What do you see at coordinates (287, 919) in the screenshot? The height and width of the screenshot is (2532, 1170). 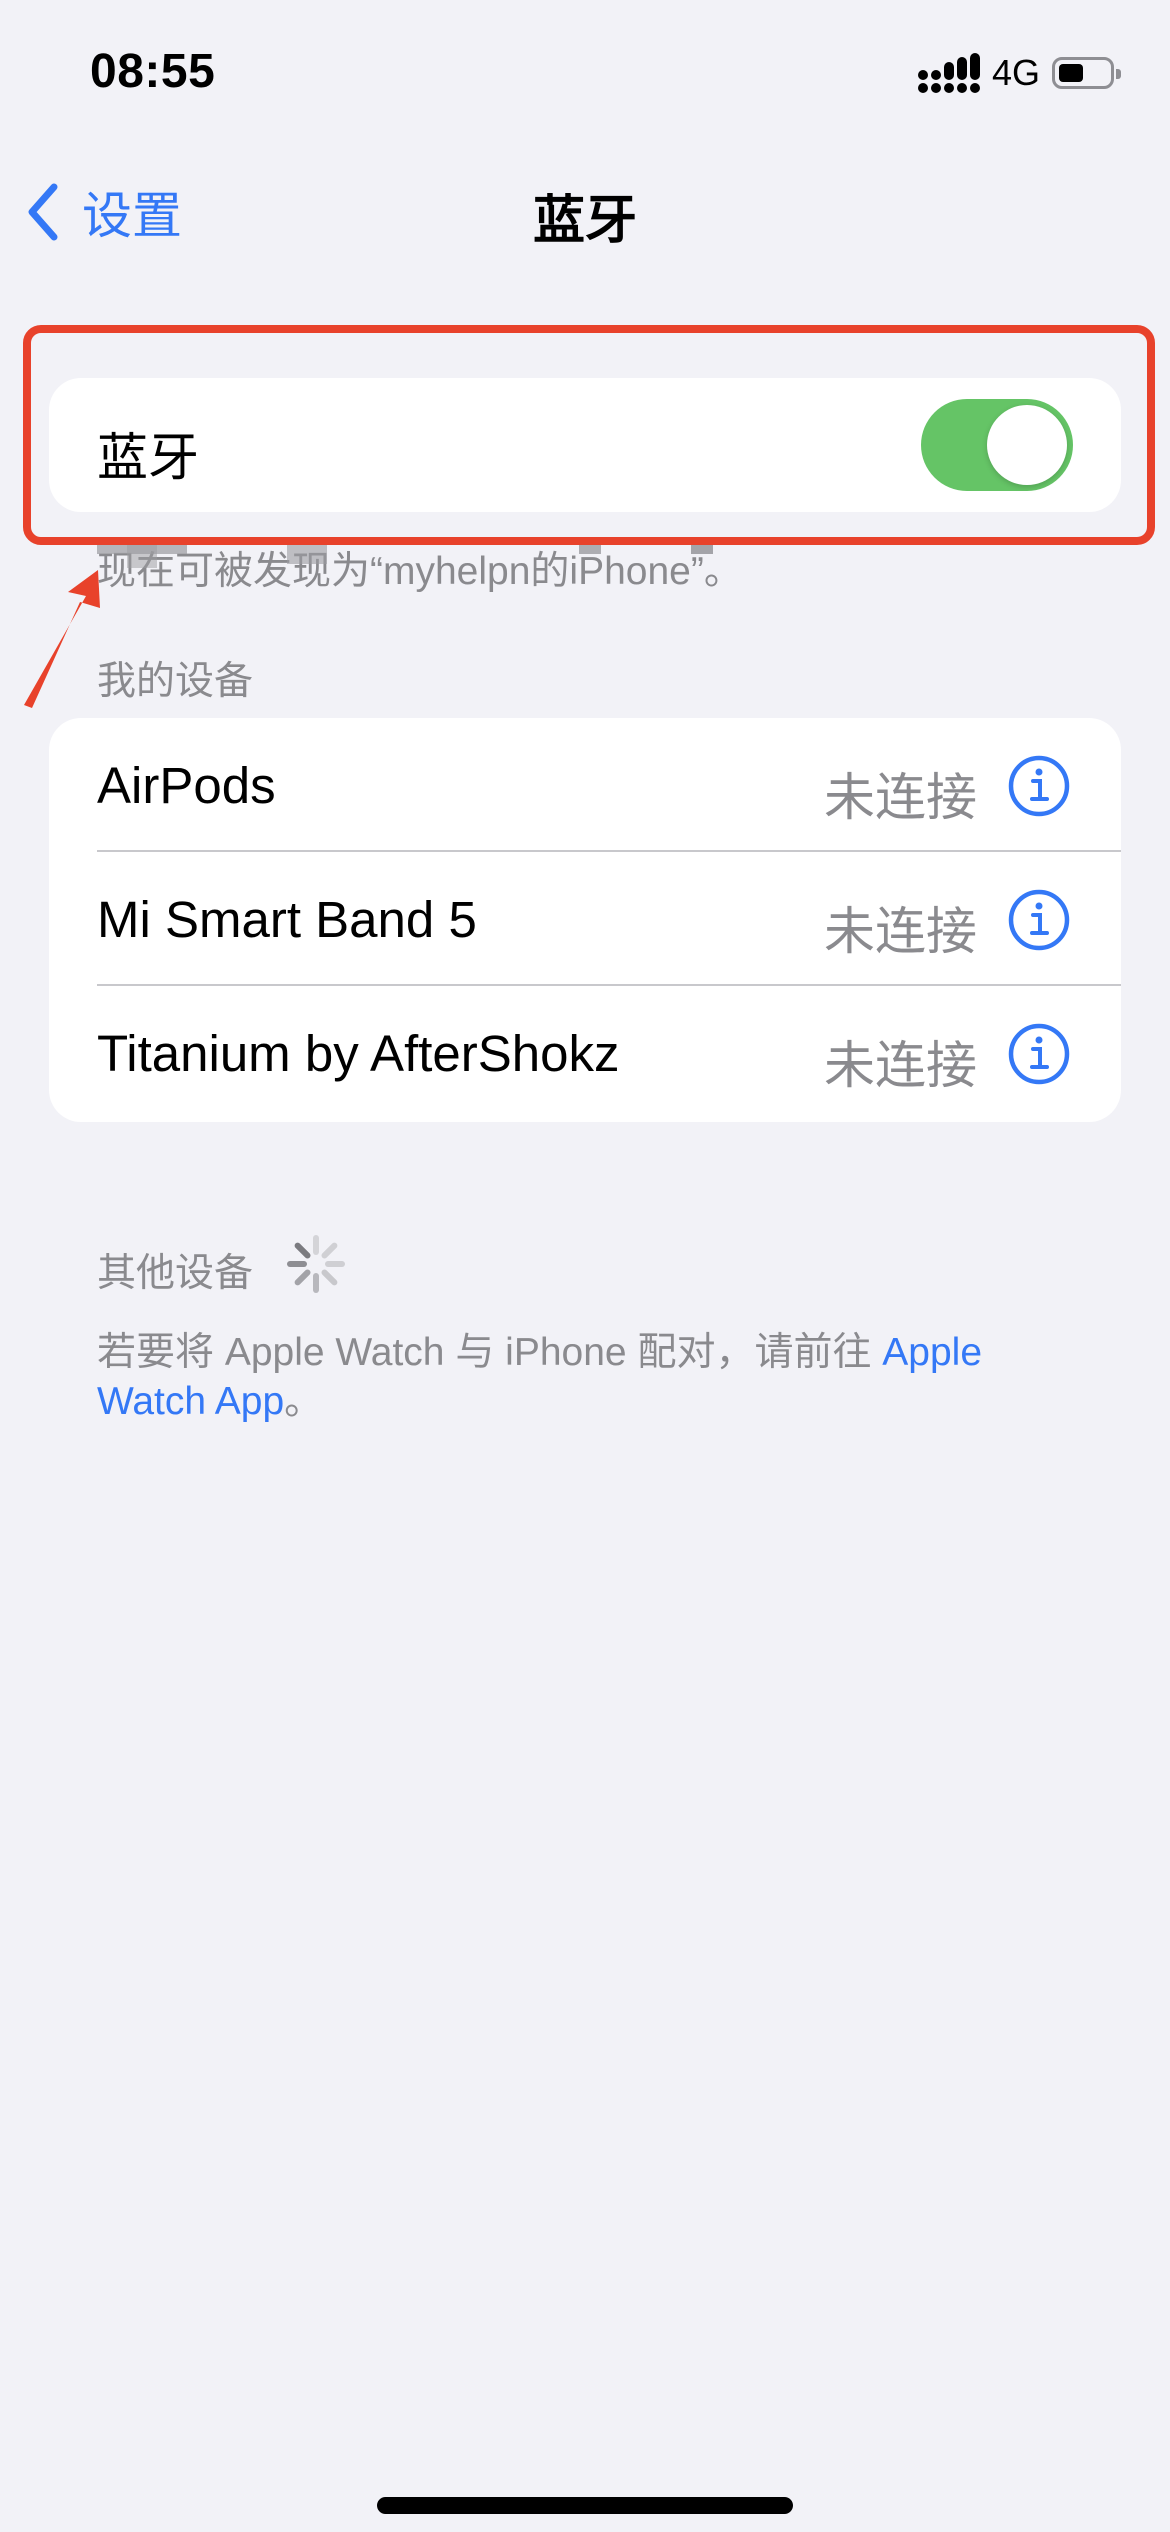 I see `device-name: Mi Smart Band 5` at bounding box center [287, 919].